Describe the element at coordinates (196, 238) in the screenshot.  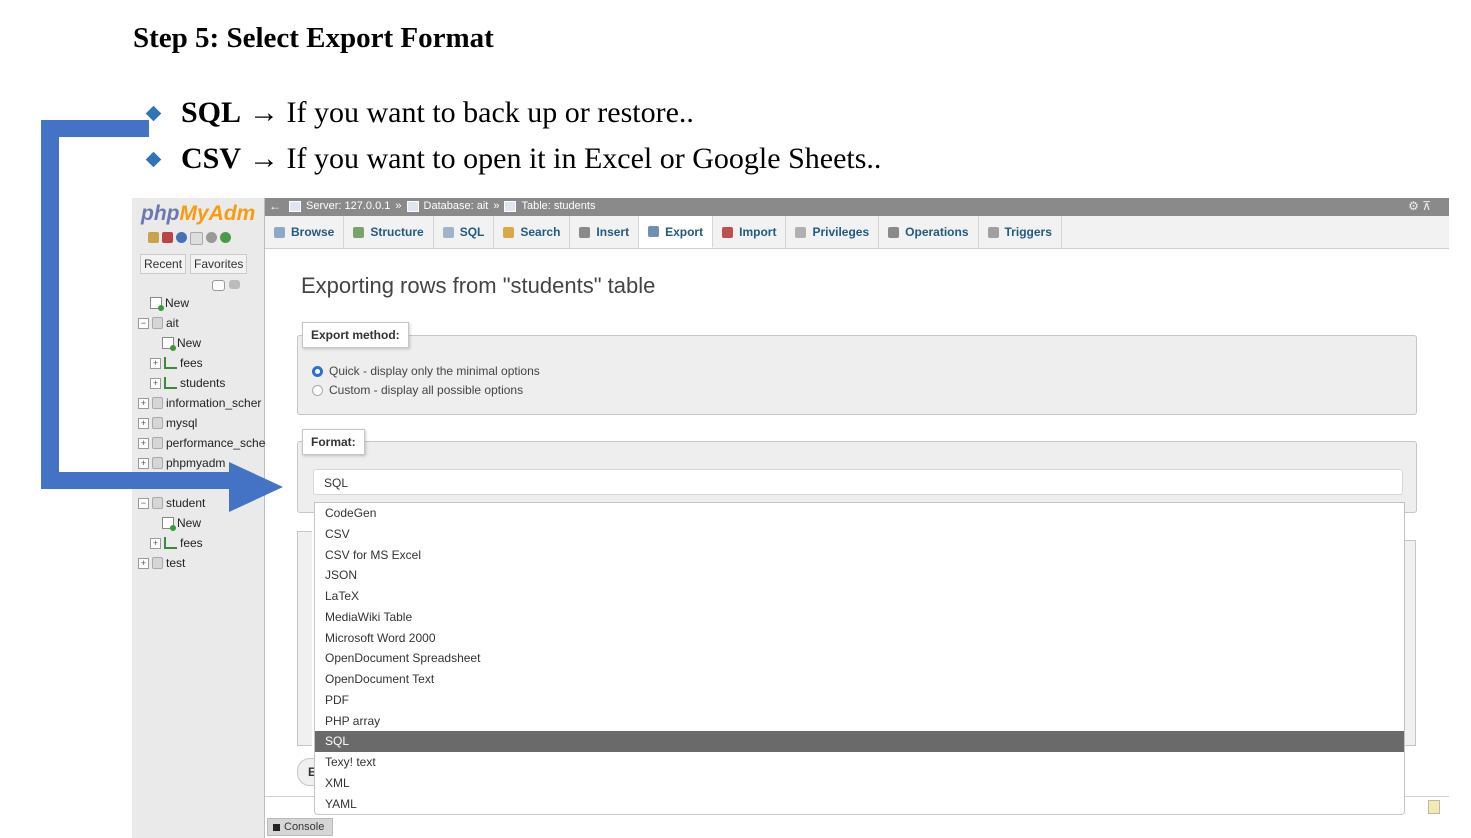
I see `docs-icon` at that location.